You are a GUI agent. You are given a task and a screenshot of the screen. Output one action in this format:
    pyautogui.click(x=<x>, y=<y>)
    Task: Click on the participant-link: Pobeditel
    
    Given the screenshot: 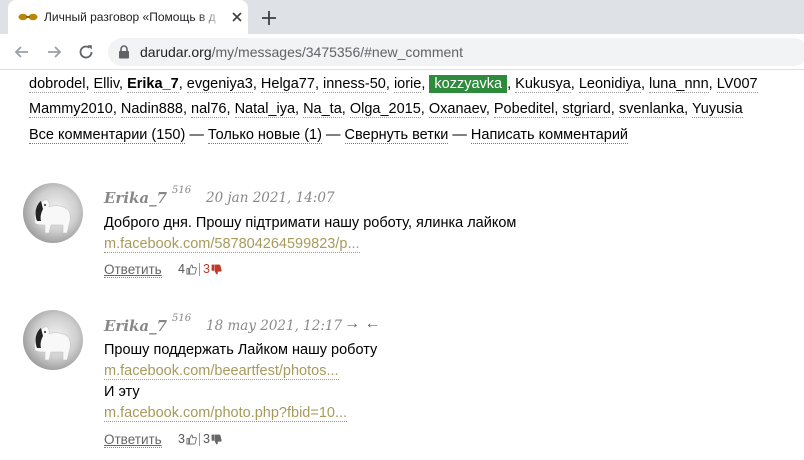 What is the action you would take?
    pyautogui.click(x=524, y=109)
    